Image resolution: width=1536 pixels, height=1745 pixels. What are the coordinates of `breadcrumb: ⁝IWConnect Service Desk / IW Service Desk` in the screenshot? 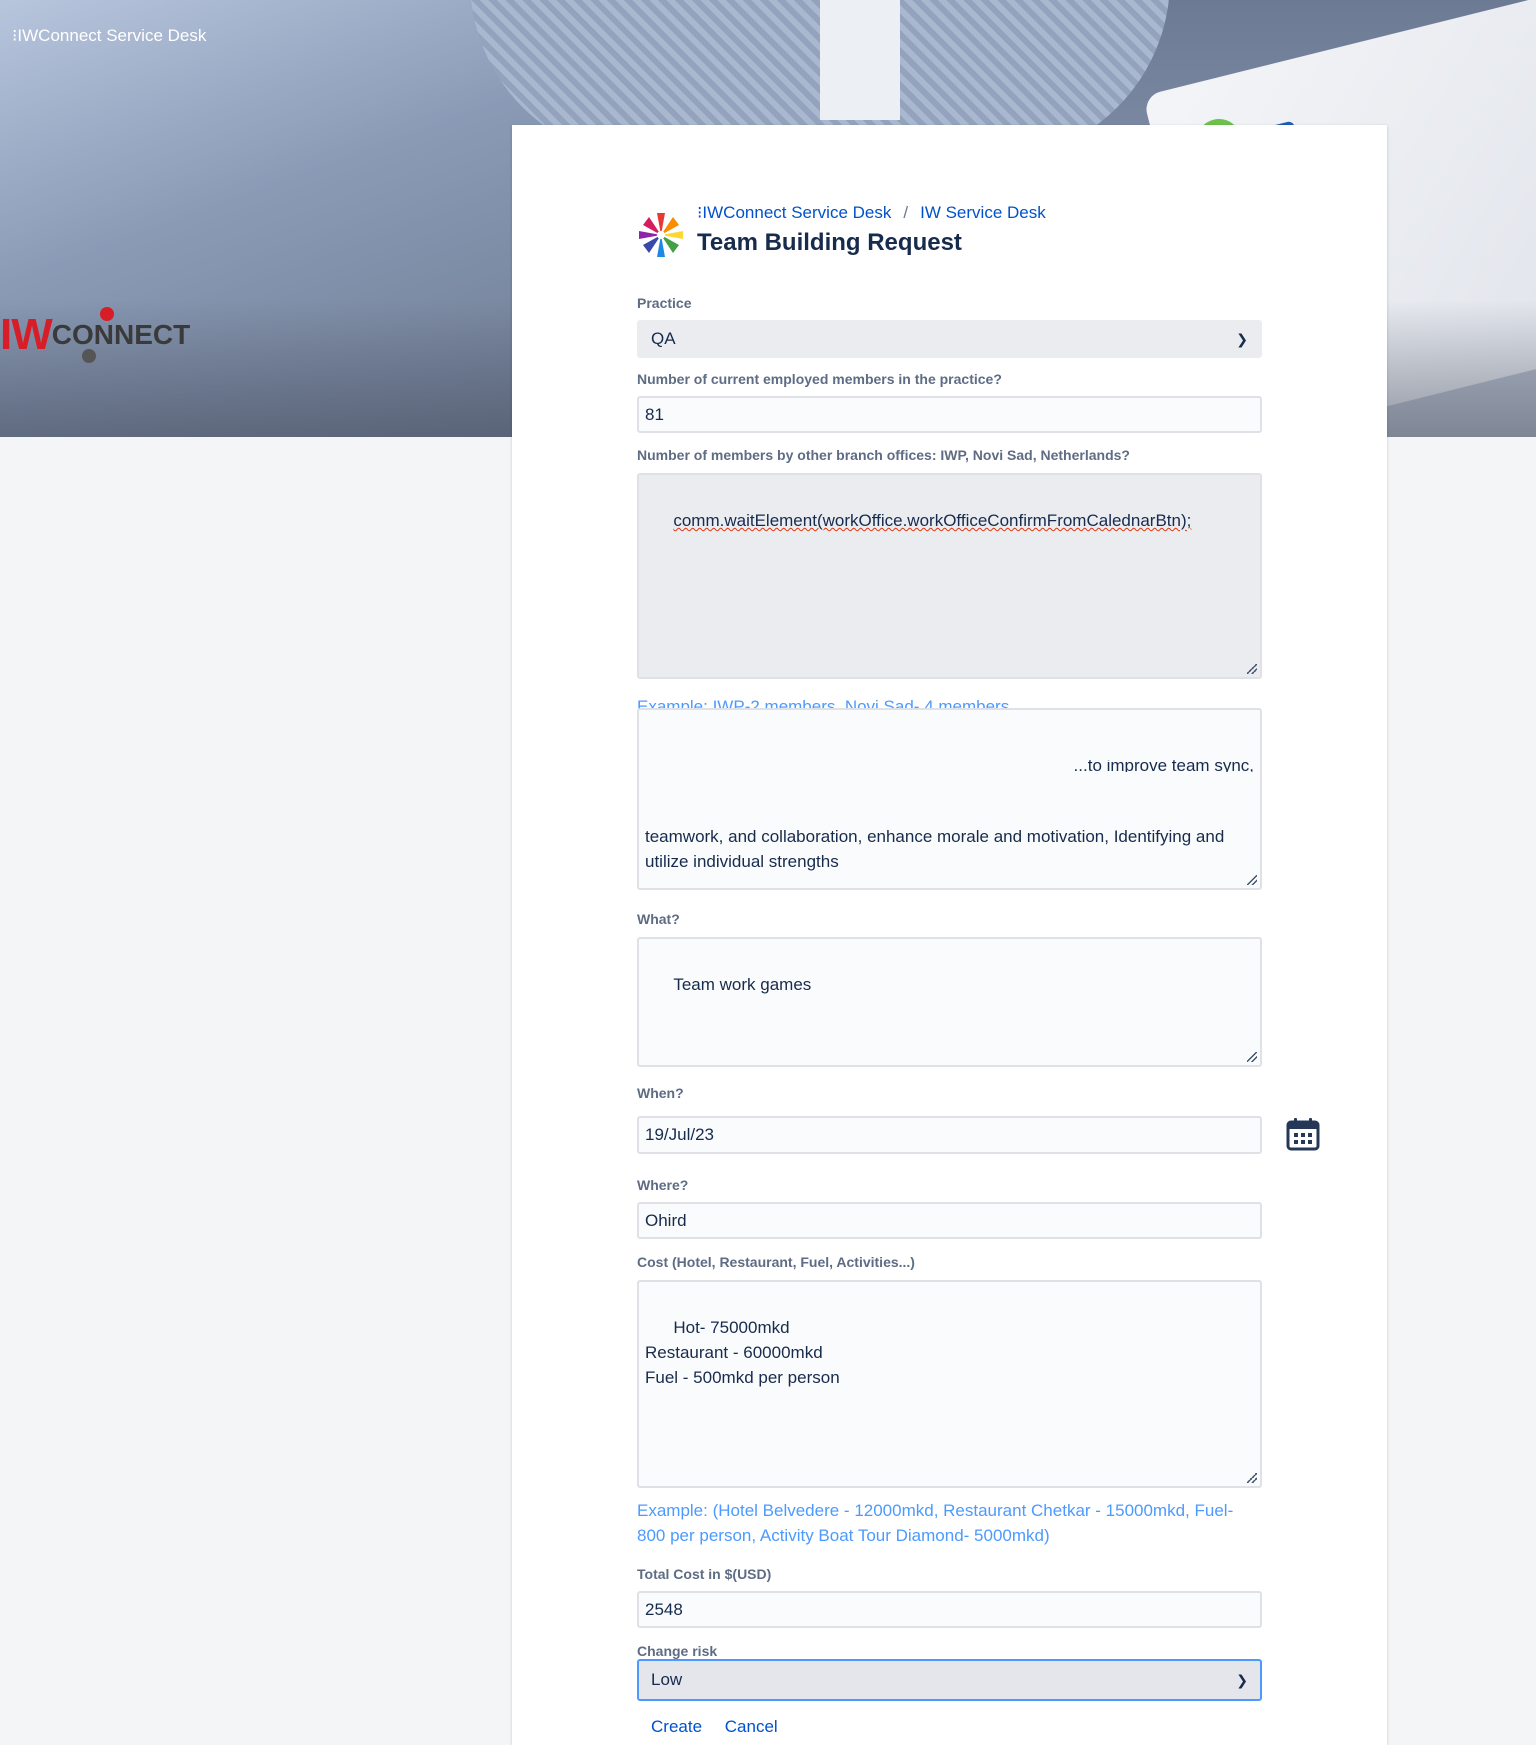 It's located at (871, 213).